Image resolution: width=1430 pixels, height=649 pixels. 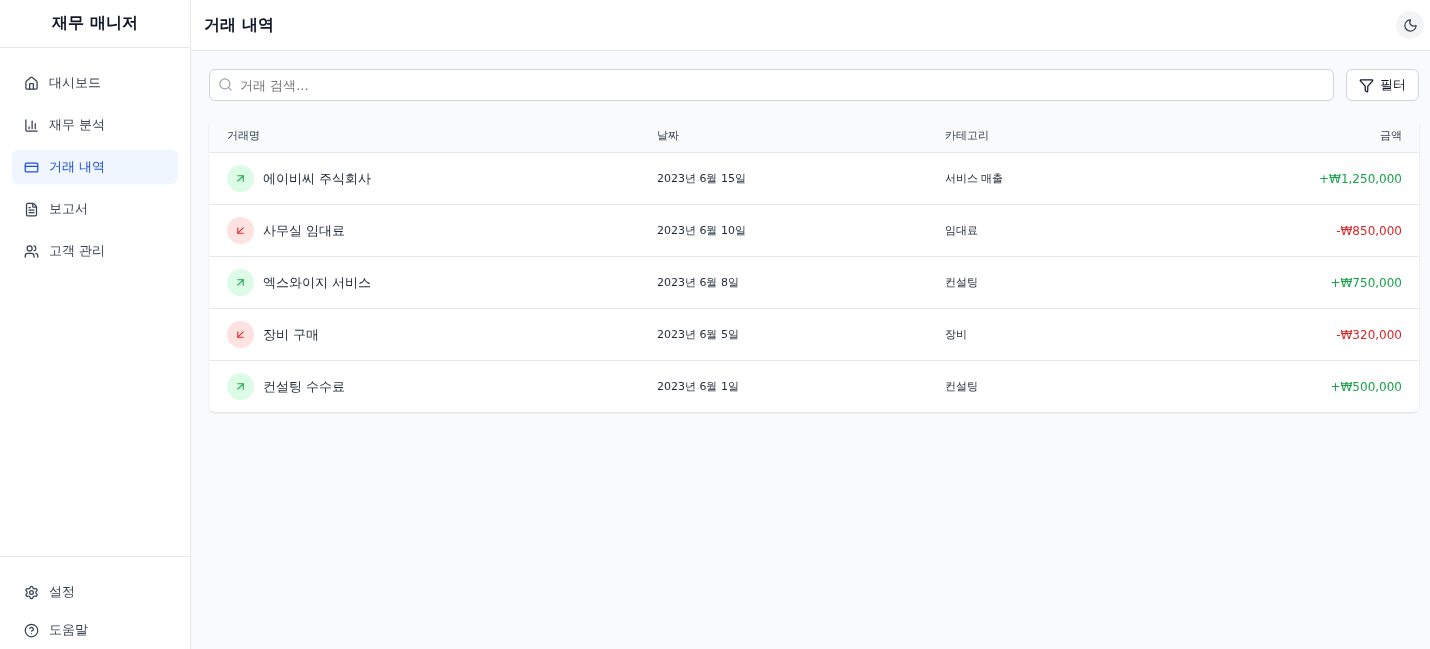 I want to click on home-icon, so click(x=31, y=83).